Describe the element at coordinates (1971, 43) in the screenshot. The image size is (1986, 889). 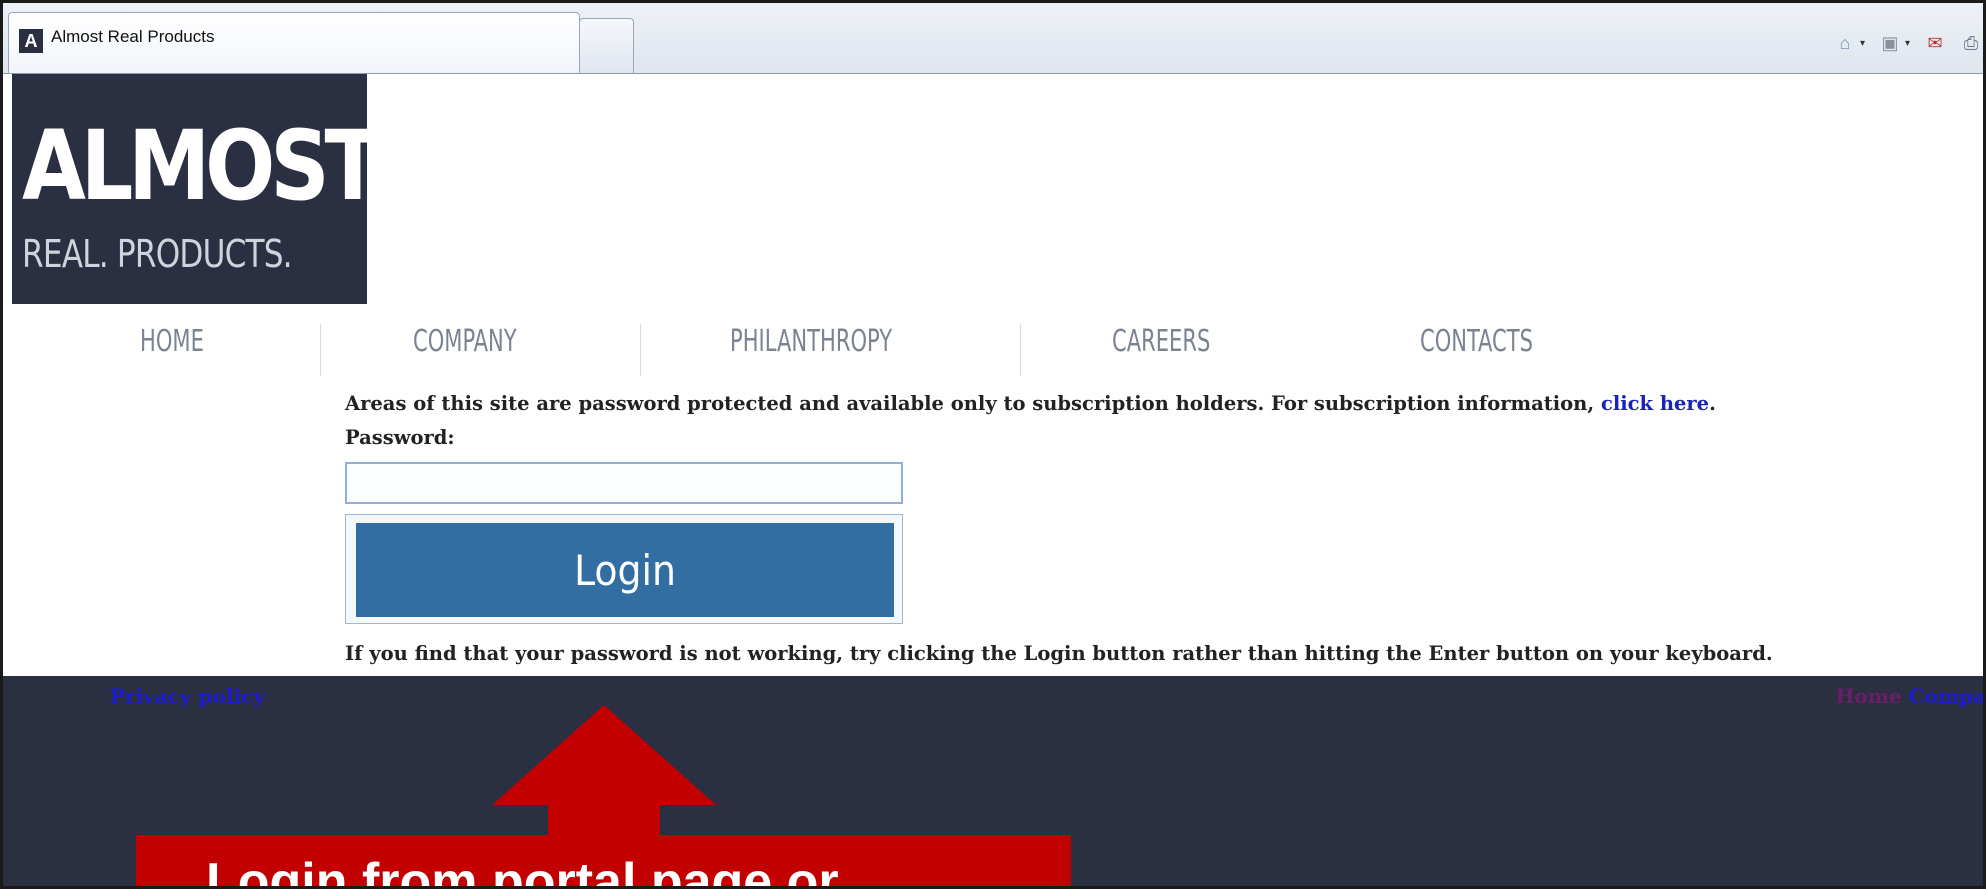
I see `print-icon: ⎙` at that location.